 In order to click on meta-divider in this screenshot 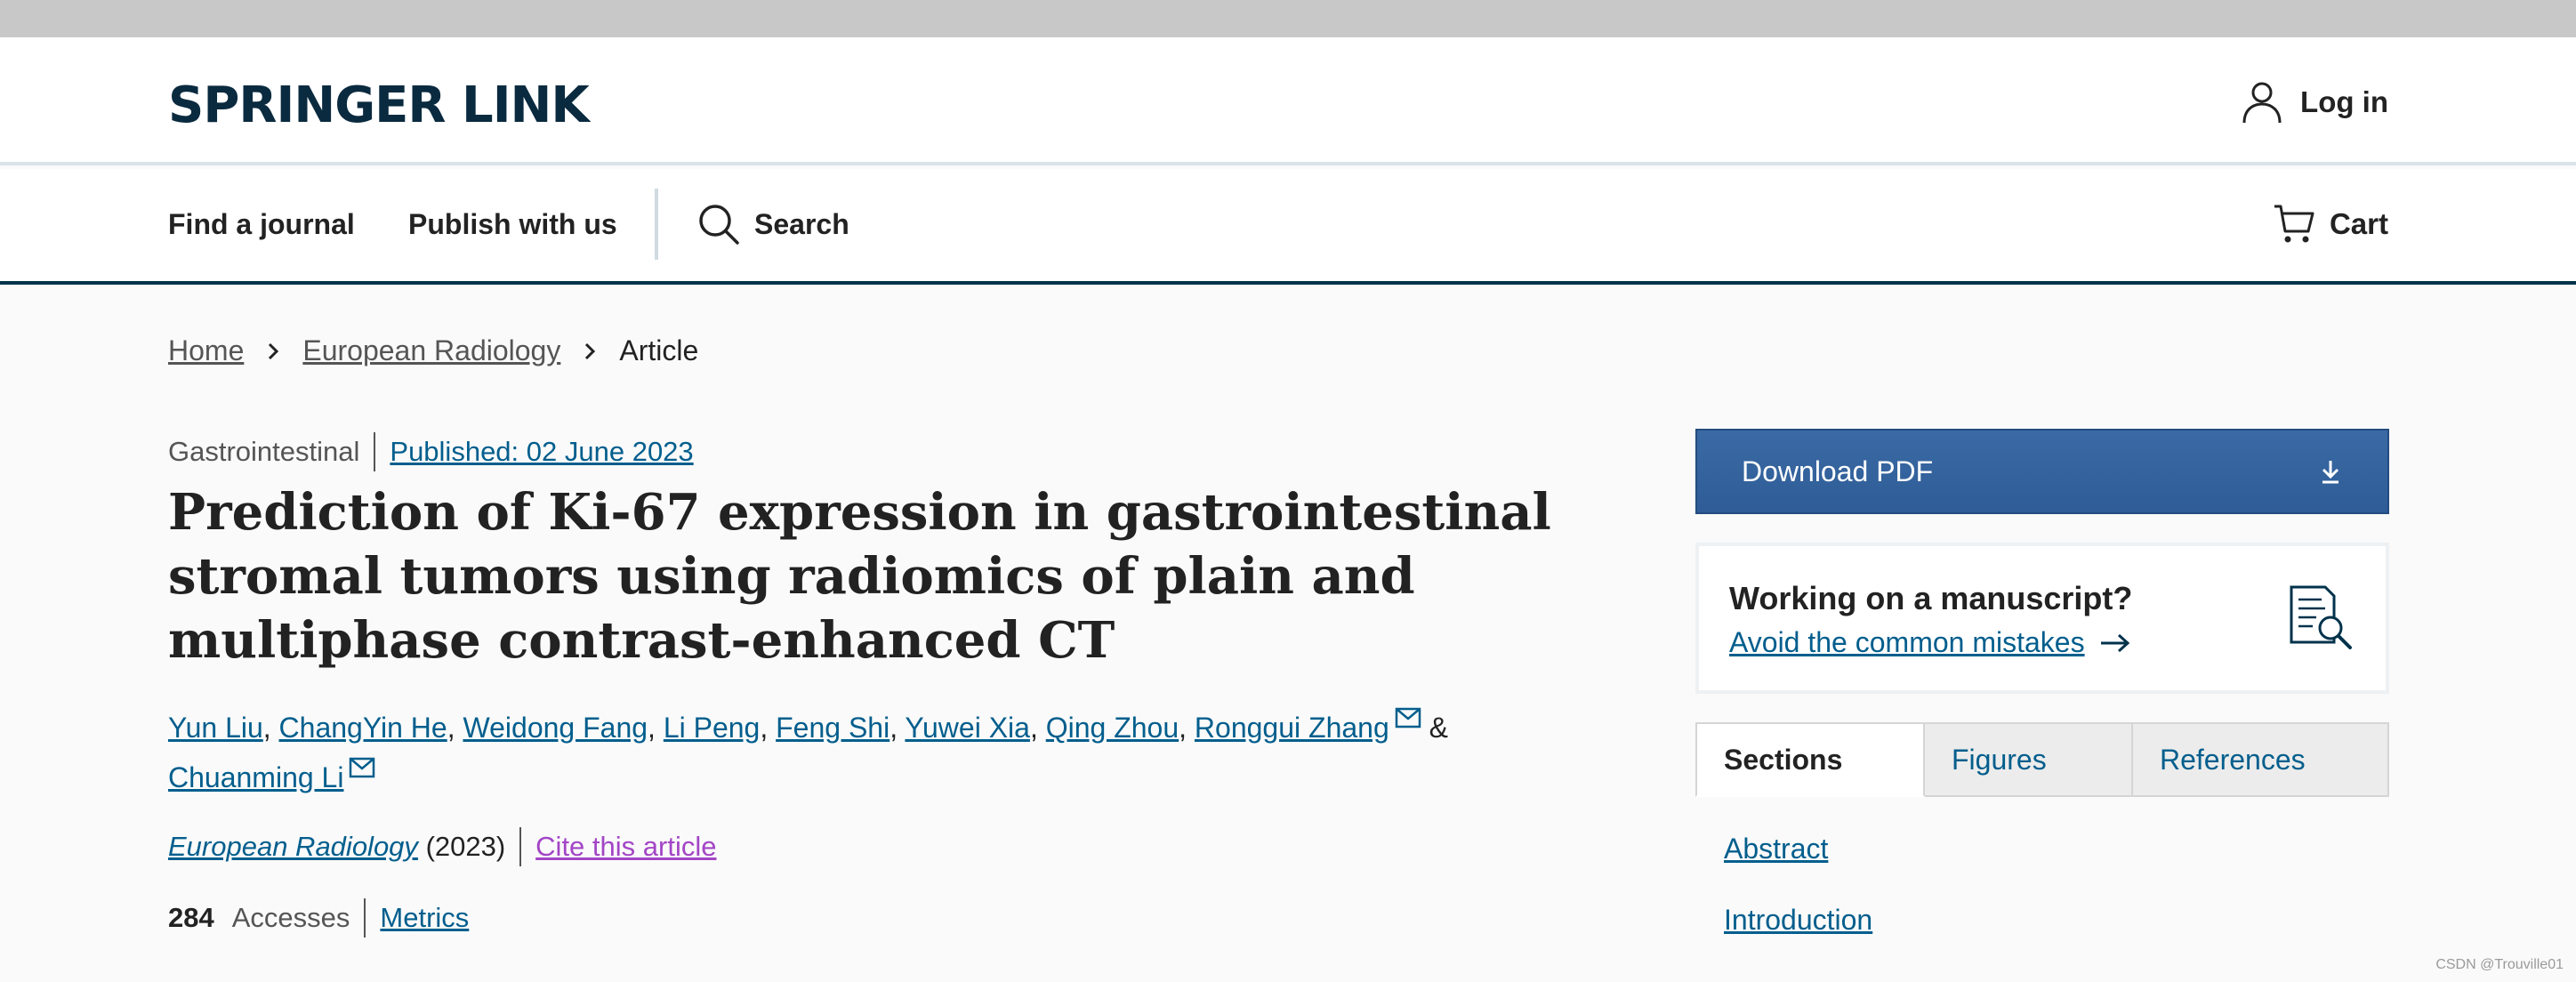, I will do `click(375, 451)`.